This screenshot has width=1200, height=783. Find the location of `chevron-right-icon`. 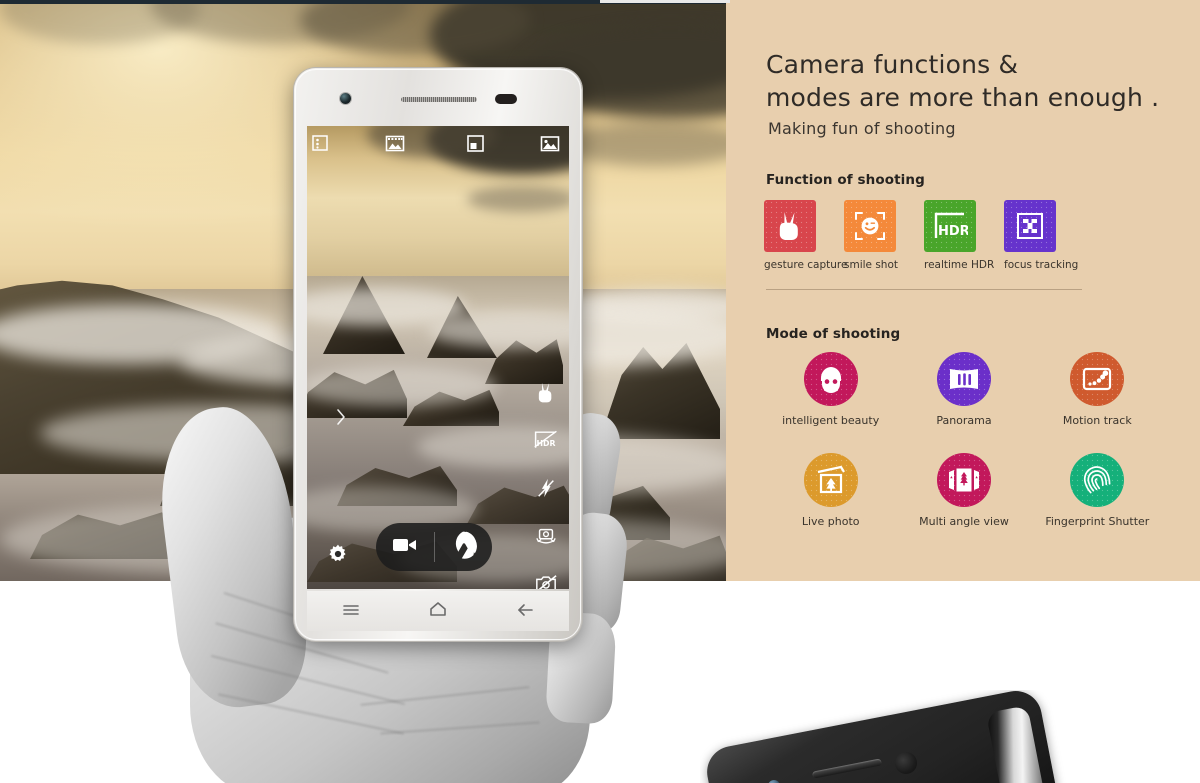

chevron-right-icon is located at coordinates (341, 419).